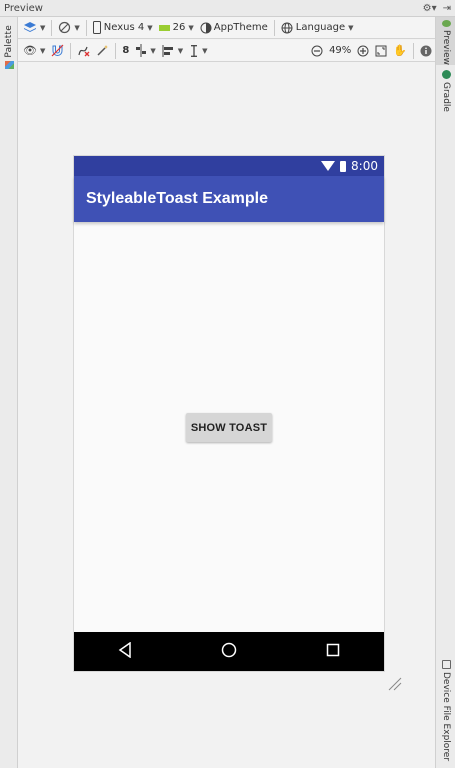 The image size is (455, 768). I want to click on autoconnect-toggle, so click(57, 51).